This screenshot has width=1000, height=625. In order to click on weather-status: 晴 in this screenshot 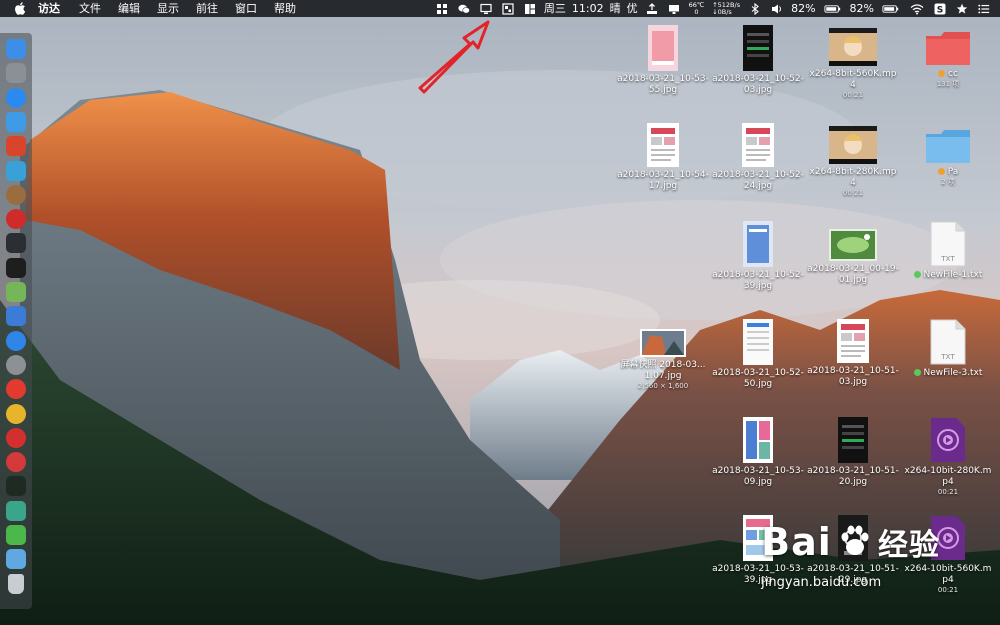, I will do `click(615, 8)`.